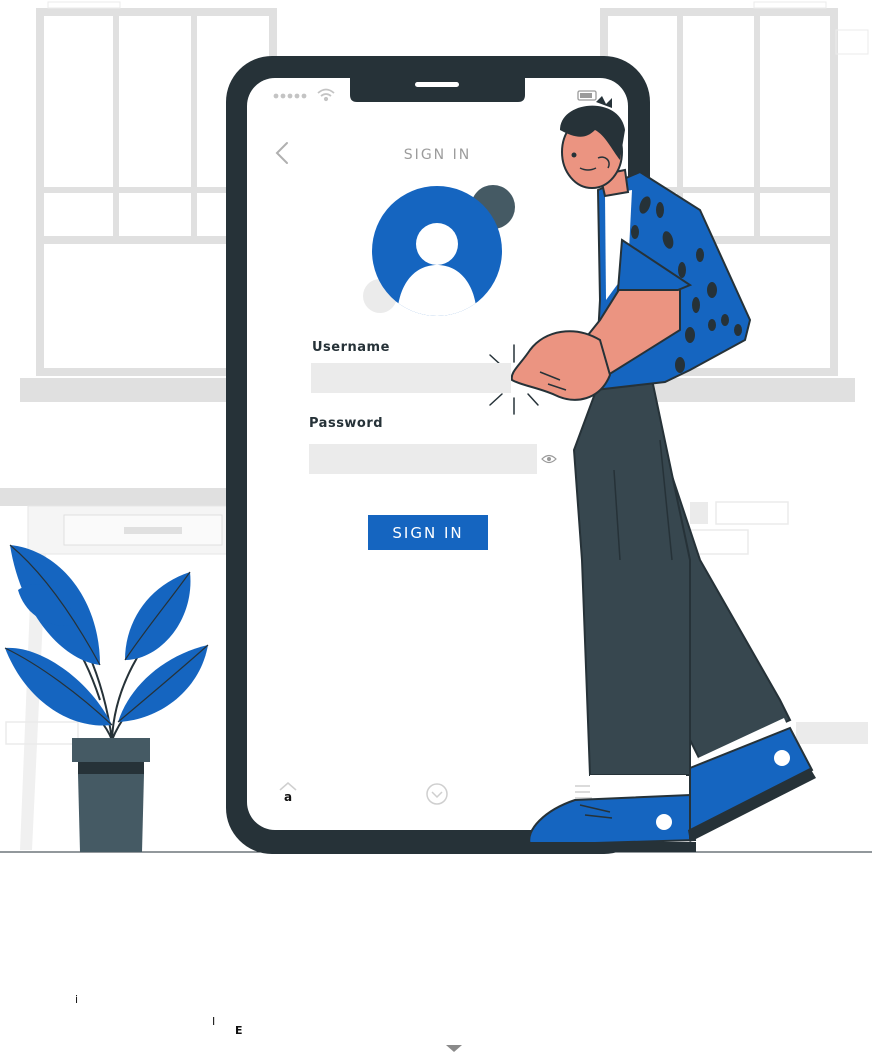 The image size is (872, 1056). Describe the element at coordinates (288, 797) in the screenshot. I see `home-glyph: a` at that location.